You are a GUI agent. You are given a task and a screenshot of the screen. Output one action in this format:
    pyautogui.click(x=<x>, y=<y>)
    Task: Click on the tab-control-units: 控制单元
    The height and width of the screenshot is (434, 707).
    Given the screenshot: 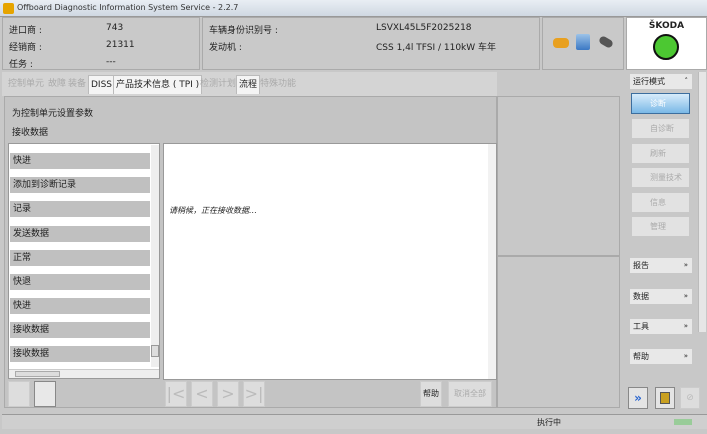 What is the action you would take?
    pyautogui.click(x=26, y=84)
    